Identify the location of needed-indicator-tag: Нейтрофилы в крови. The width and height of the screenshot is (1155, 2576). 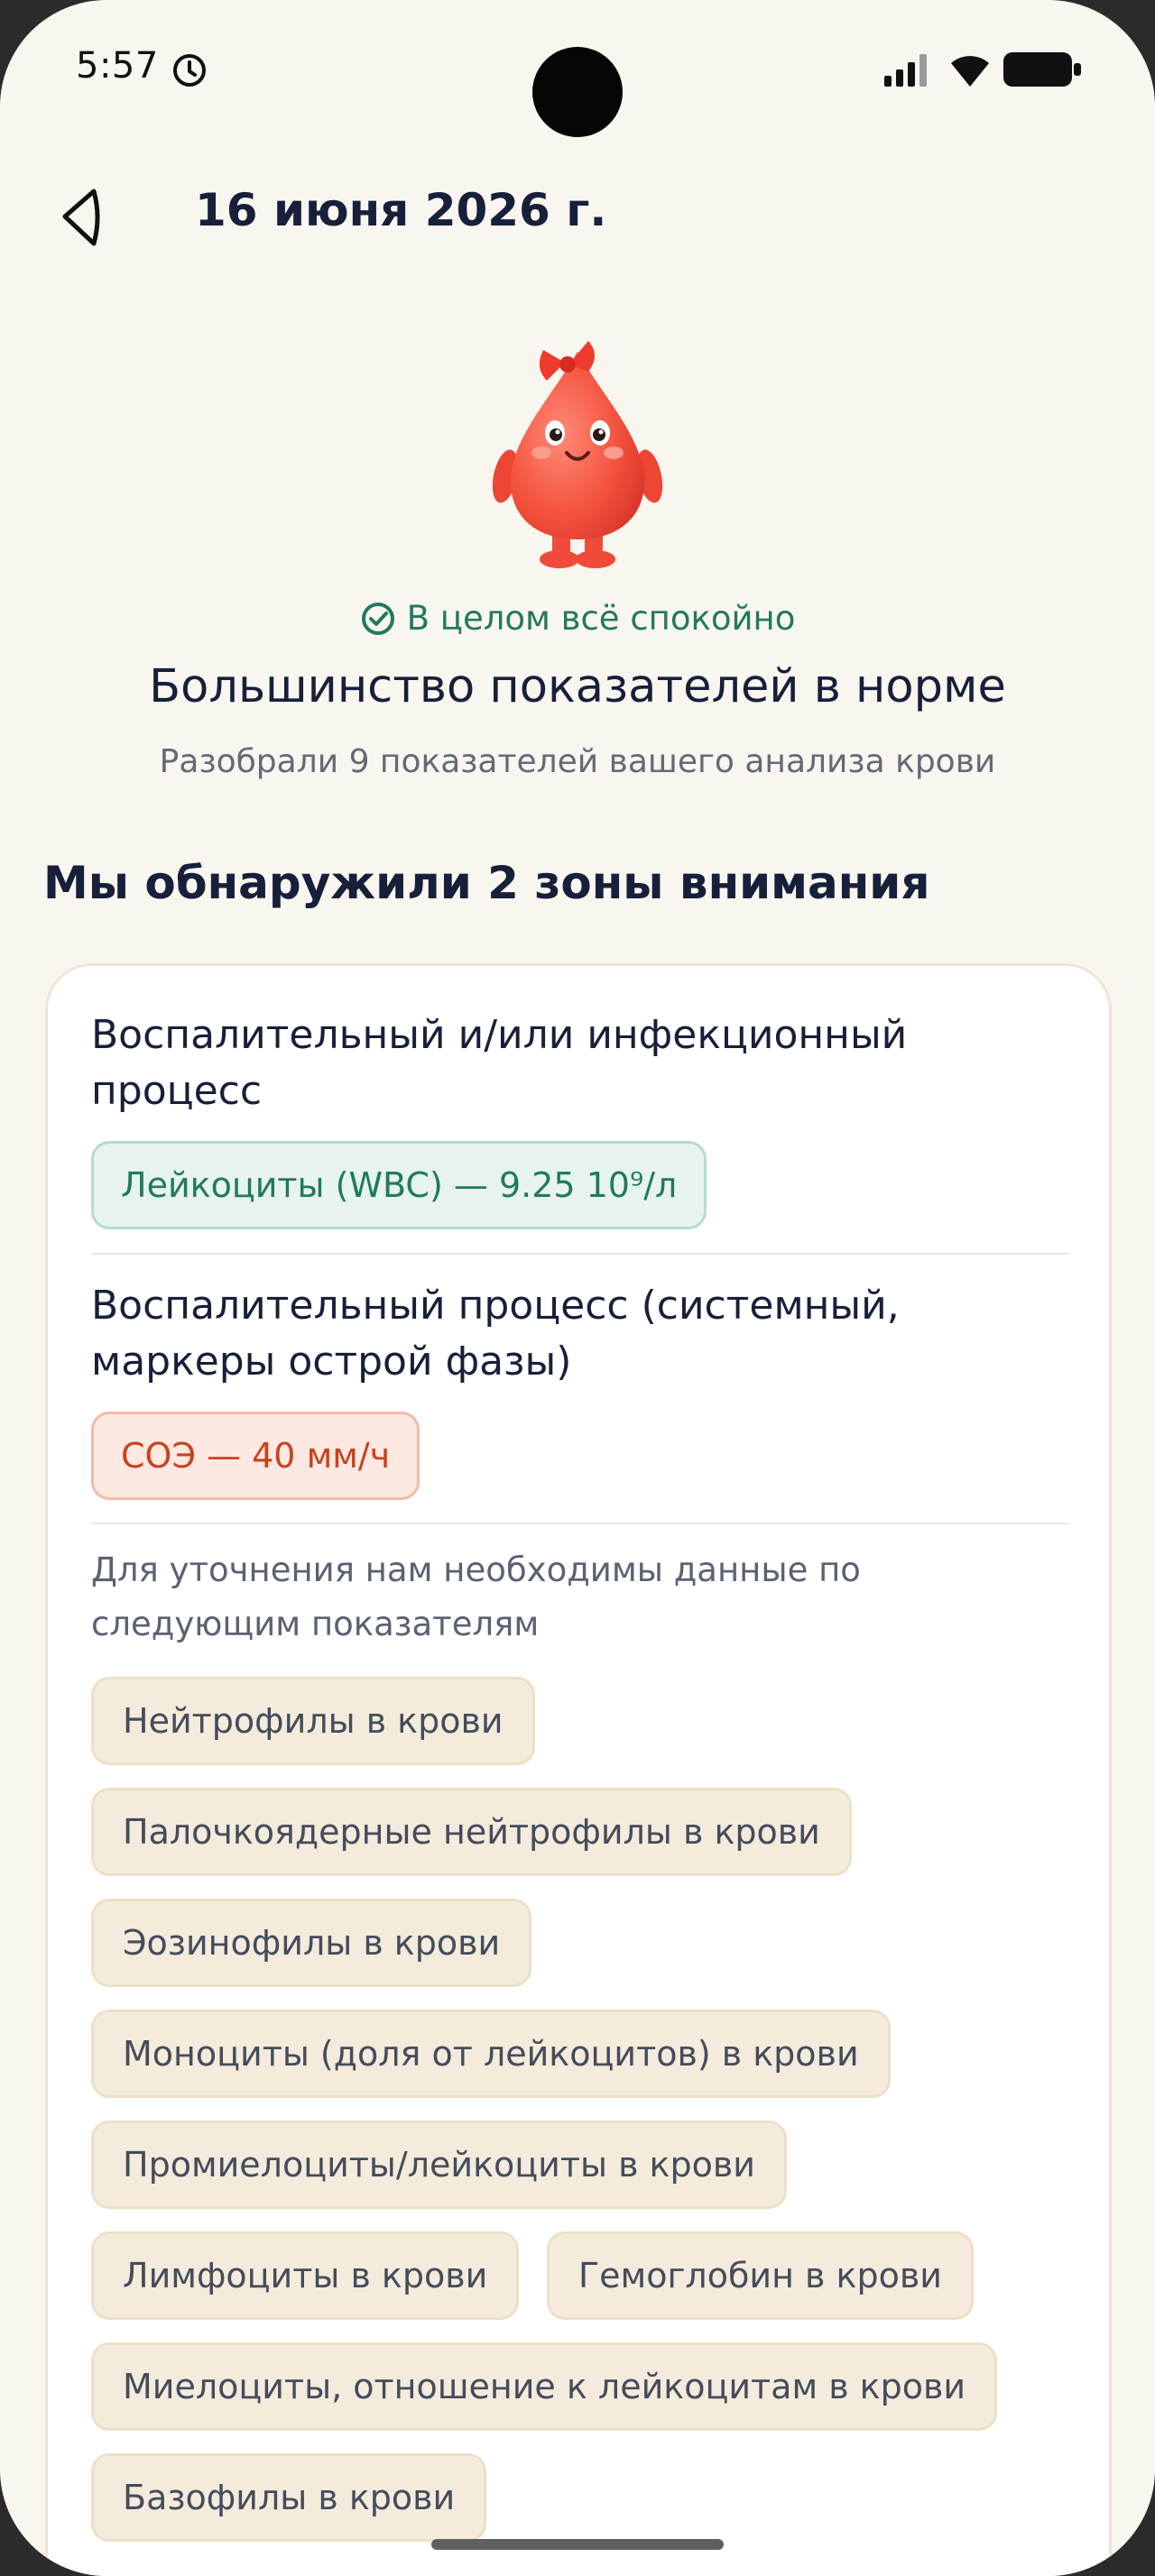
(313, 1721).